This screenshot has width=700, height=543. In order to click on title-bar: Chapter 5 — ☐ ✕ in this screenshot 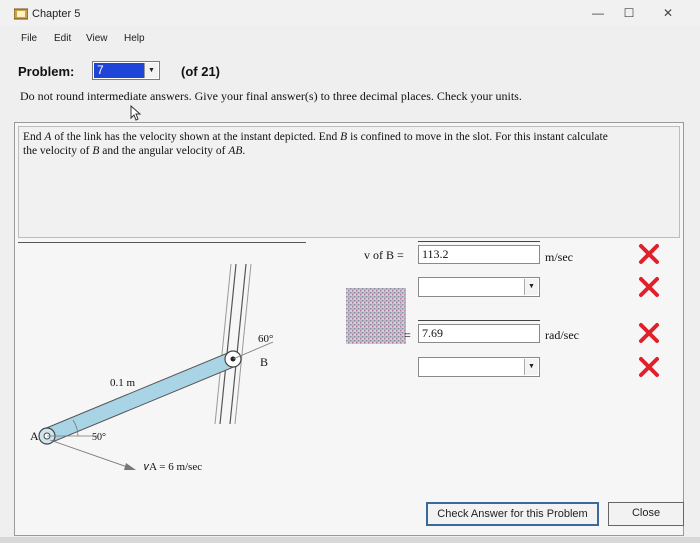, I will do `click(350, 13)`.